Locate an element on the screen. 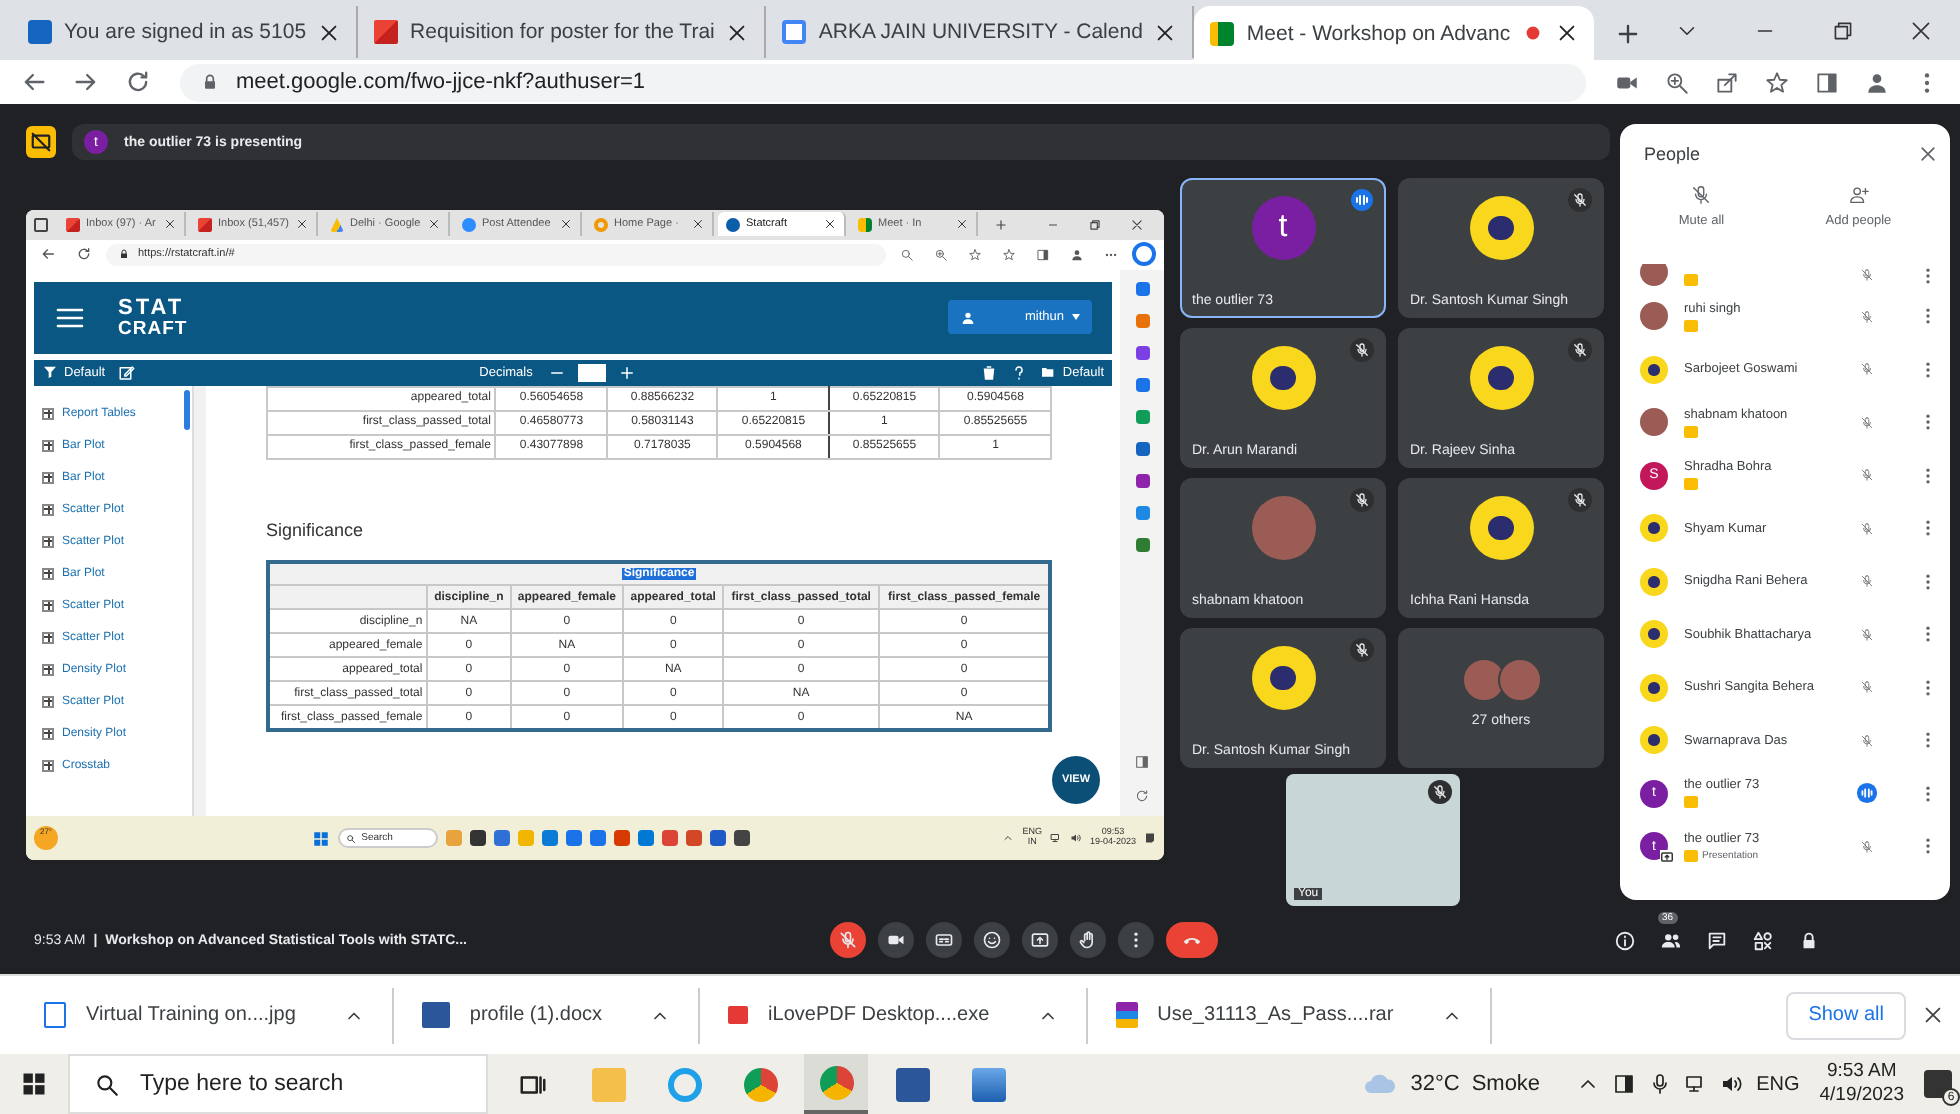 This screenshot has width=1960, height=1114. browser-tab: You are signed in as 5105 is located at coordinates (185, 32).